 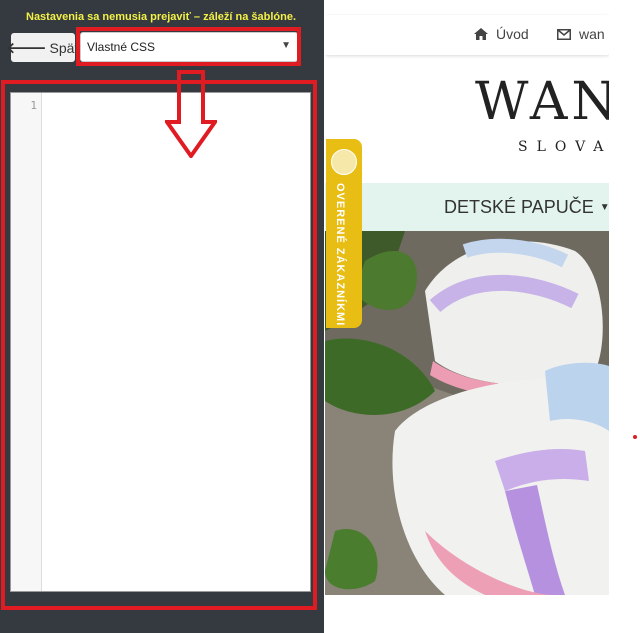 I want to click on nav-mail-link: wan, so click(x=581, y=34).